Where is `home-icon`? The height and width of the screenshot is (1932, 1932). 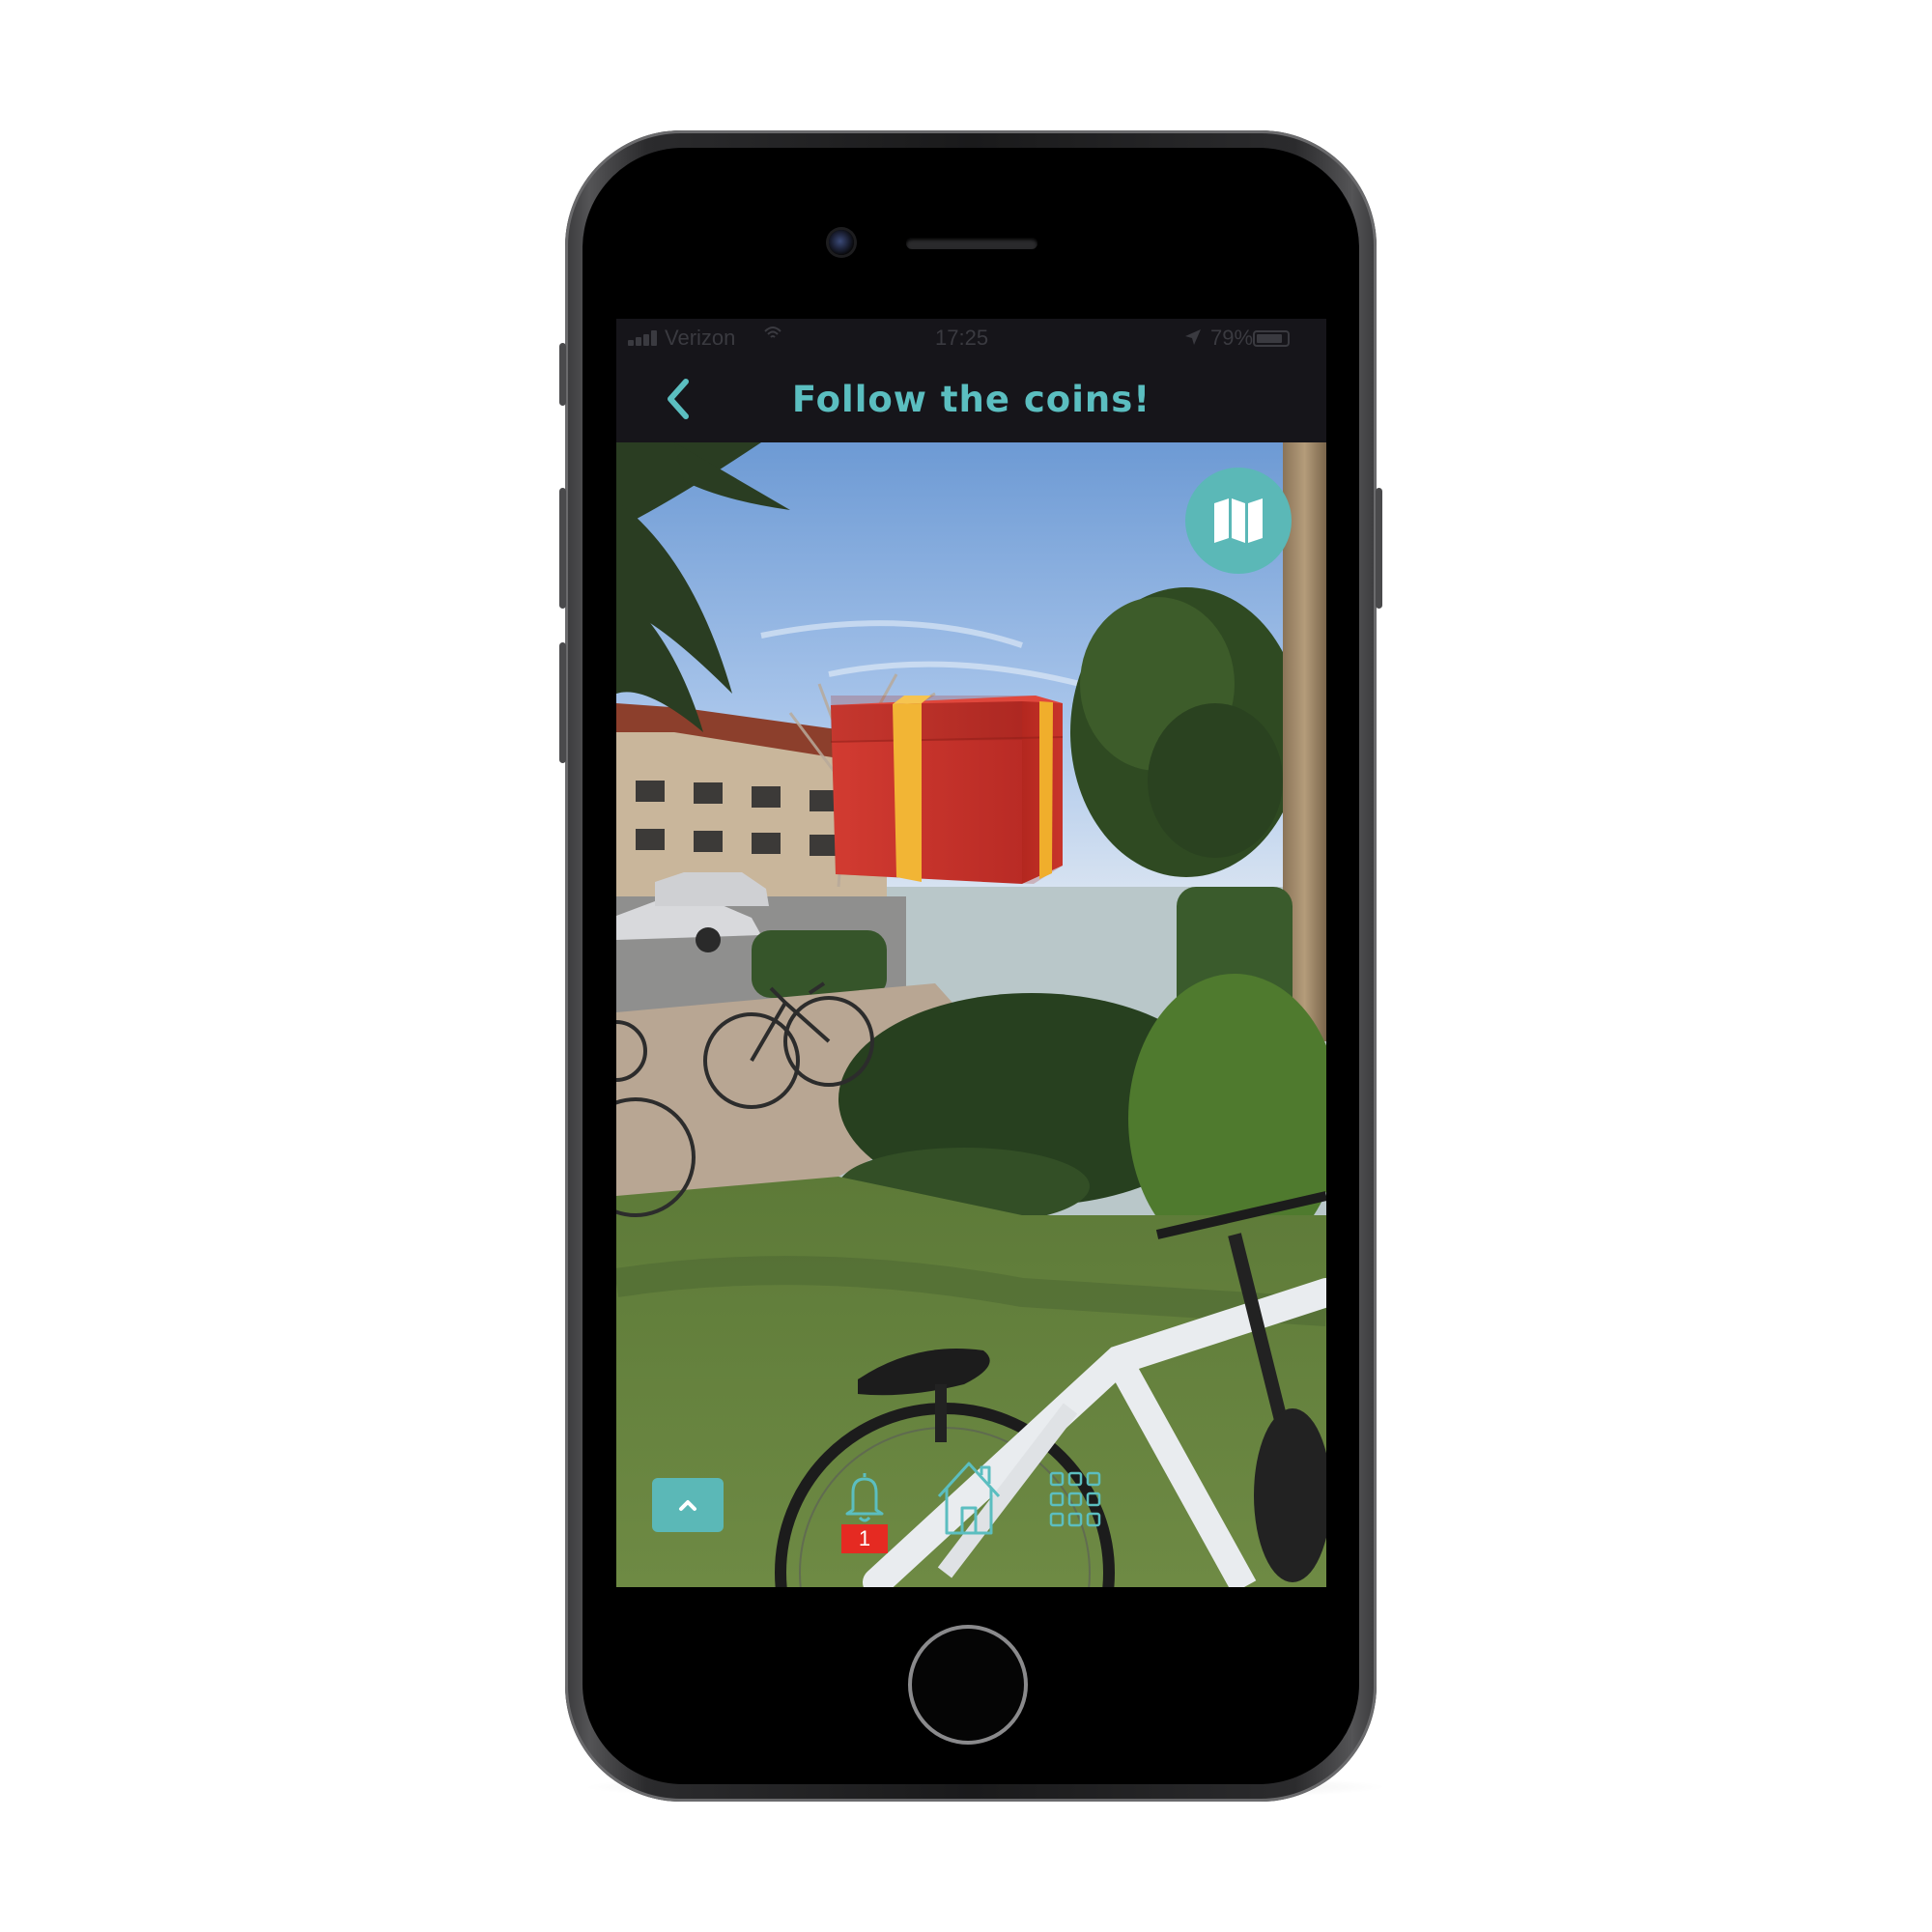 home-icon is located at coordinates (969, 1498).